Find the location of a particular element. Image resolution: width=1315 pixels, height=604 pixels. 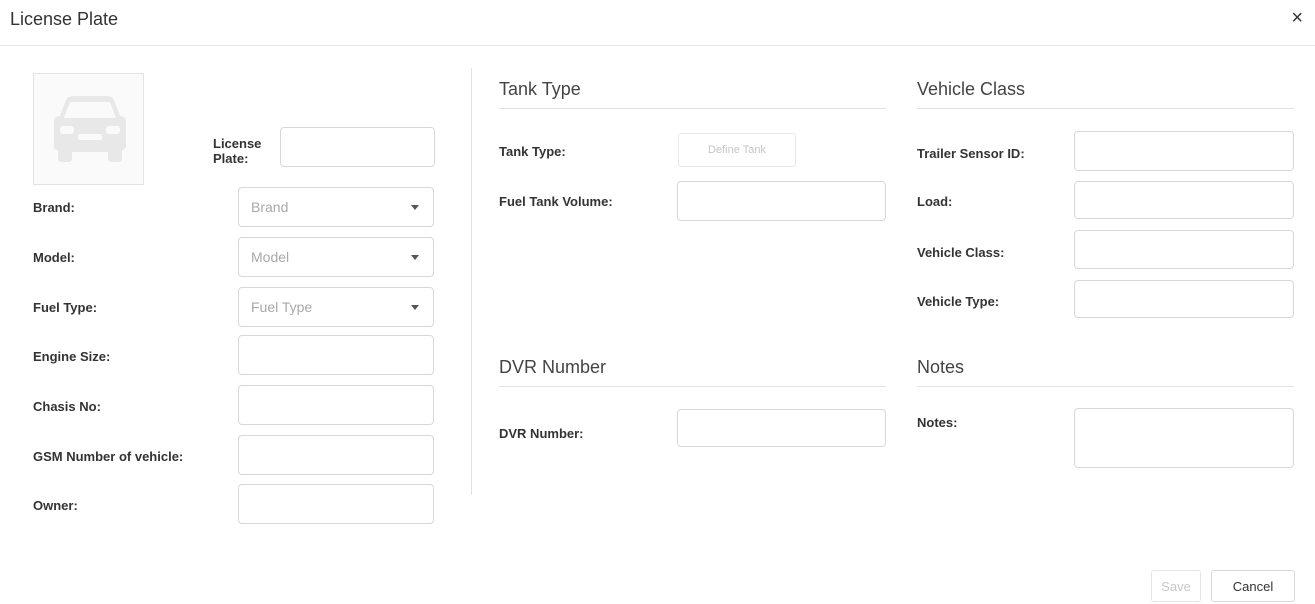

vehicle-class-divider is located at coordinates (1105, 108).